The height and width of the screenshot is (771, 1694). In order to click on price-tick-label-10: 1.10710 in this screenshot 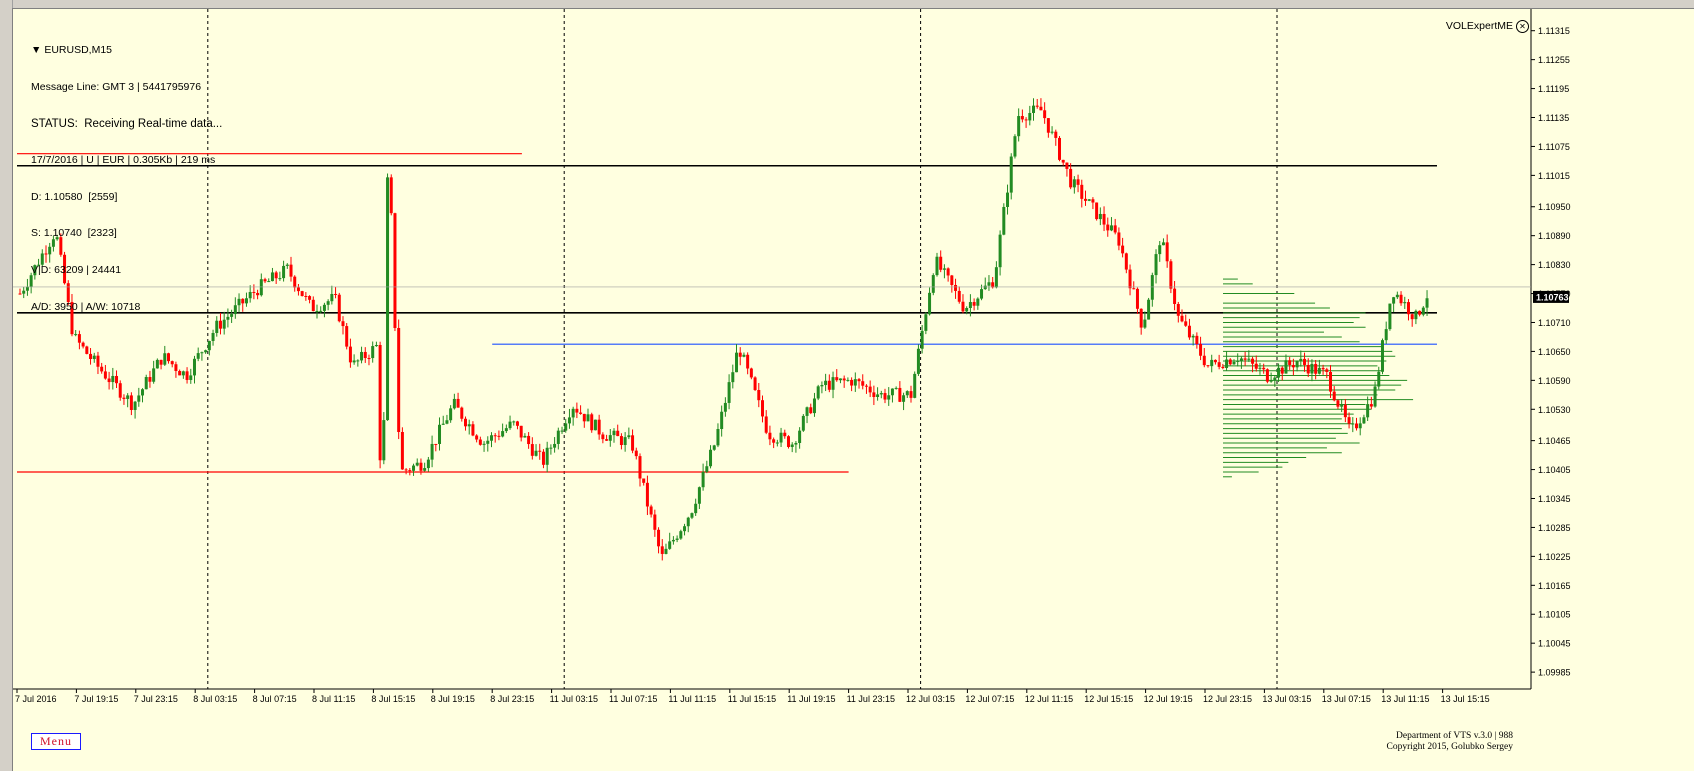, I will do `click(1554, 323)`.